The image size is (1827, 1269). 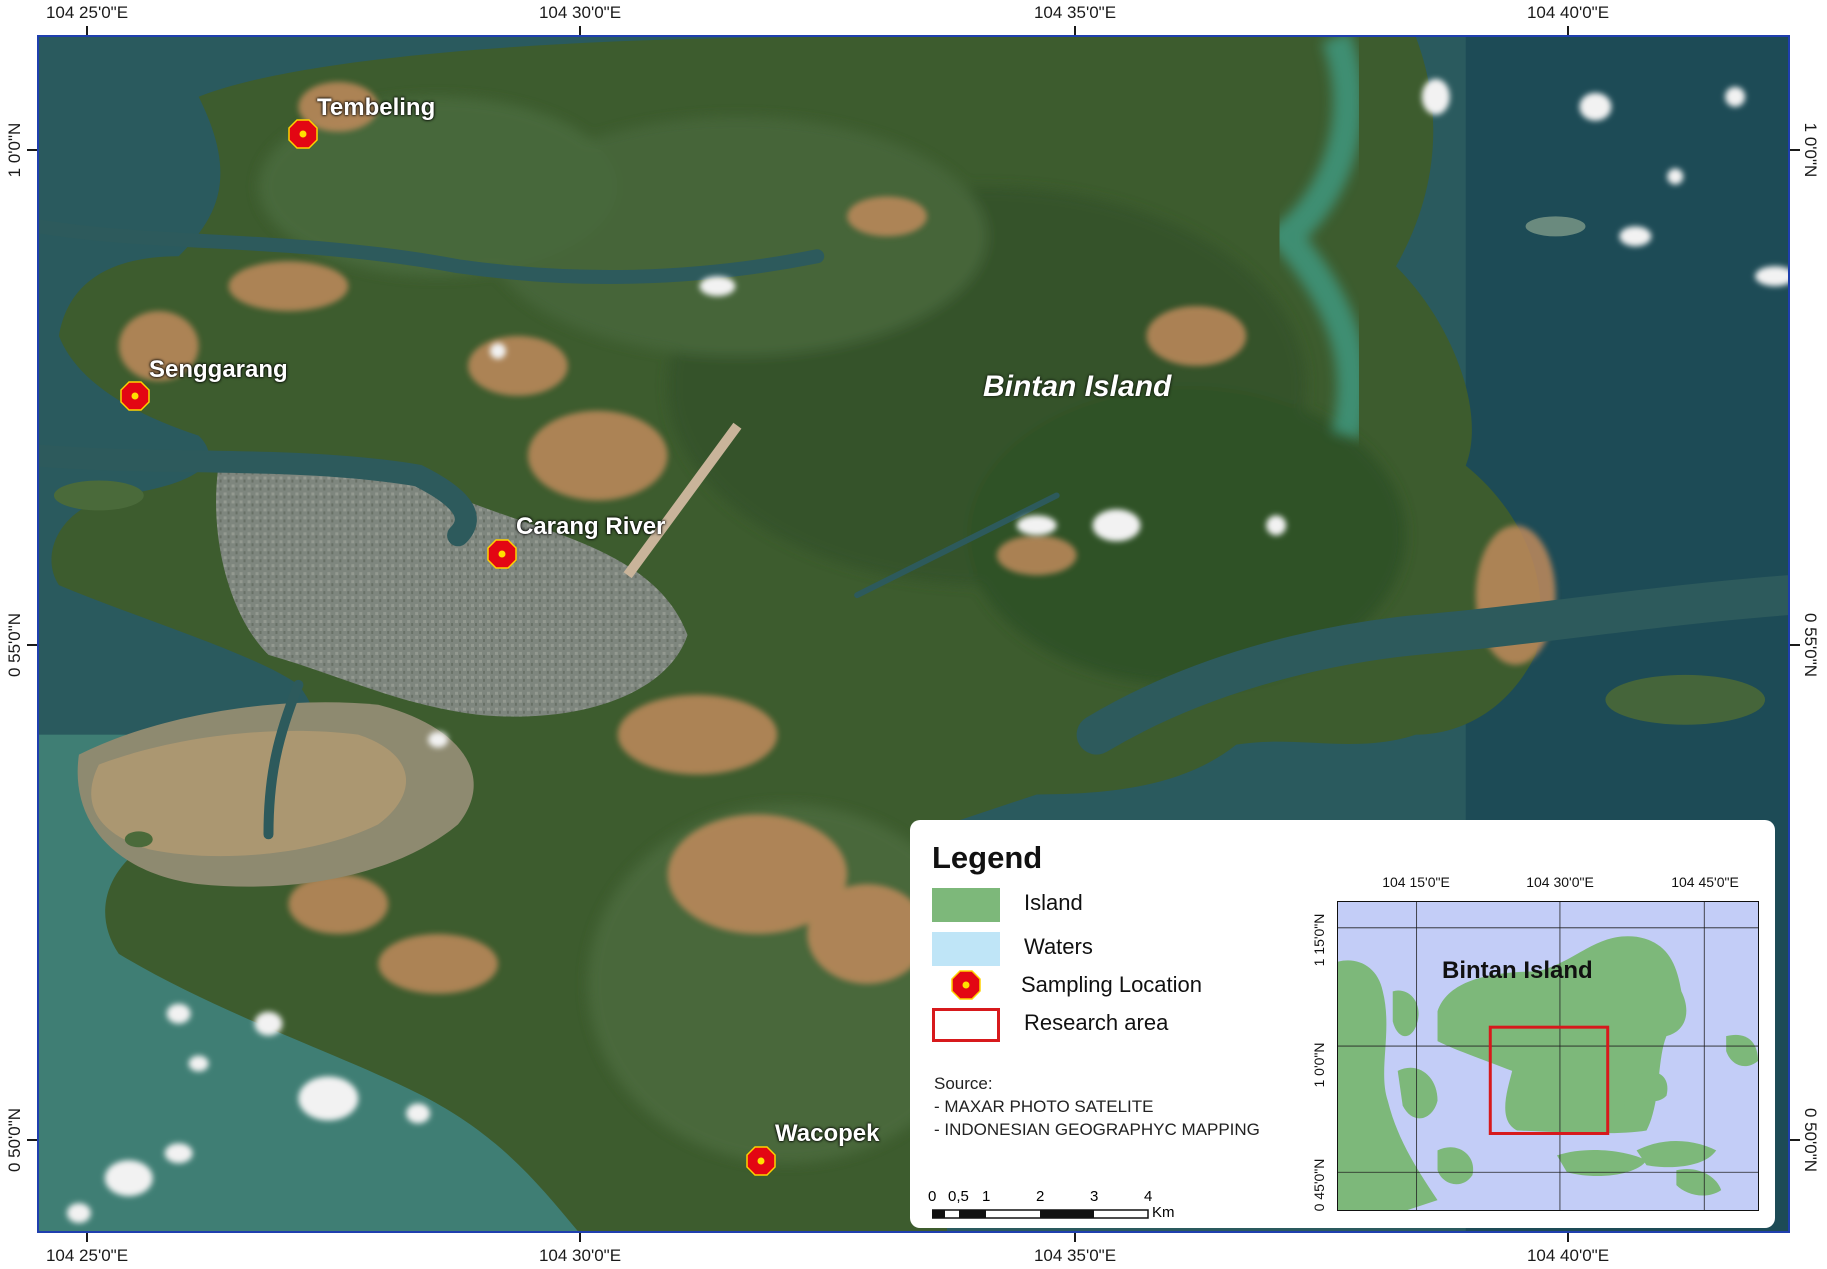 What do you see at coordinates (376, 107) in the screenshot?
I see `site-label: Tembeling` at bounding box center [376, 107].